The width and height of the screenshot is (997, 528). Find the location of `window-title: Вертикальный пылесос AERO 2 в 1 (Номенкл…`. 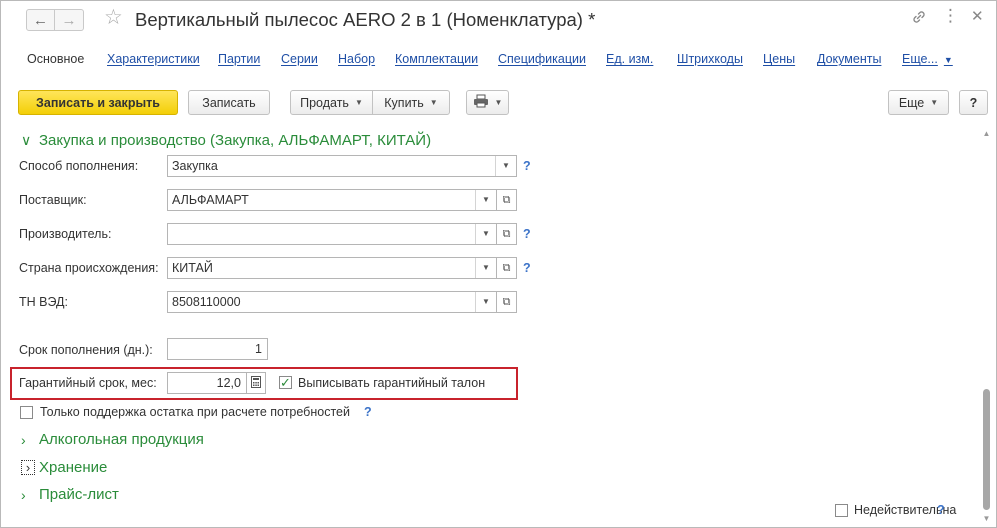

window-title: Вертикальный пылесос AERO 2 в 1 (Номенкл… is located at coordinates (365, 19).